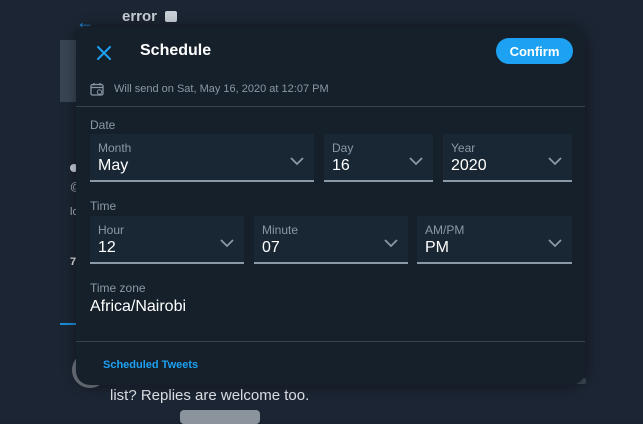  Describe the element at coordinates (167, 240) in the screenshot. I see `hour-select: Hour 12` at that location.